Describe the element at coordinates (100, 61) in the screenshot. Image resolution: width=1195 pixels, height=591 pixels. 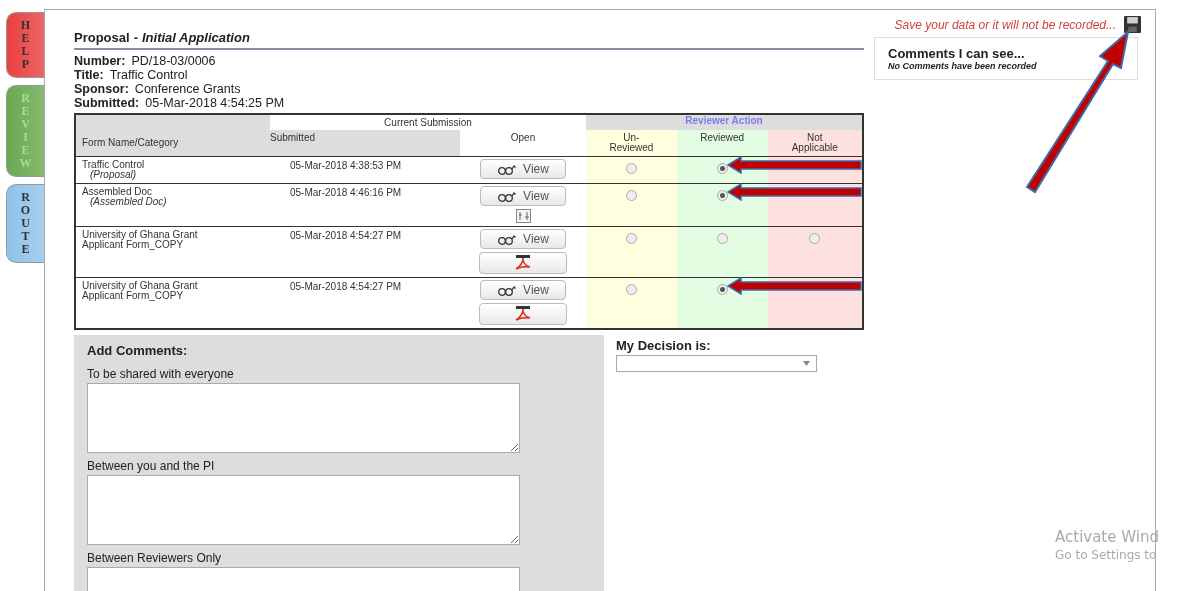
I see `field-label: Number:` at that location.